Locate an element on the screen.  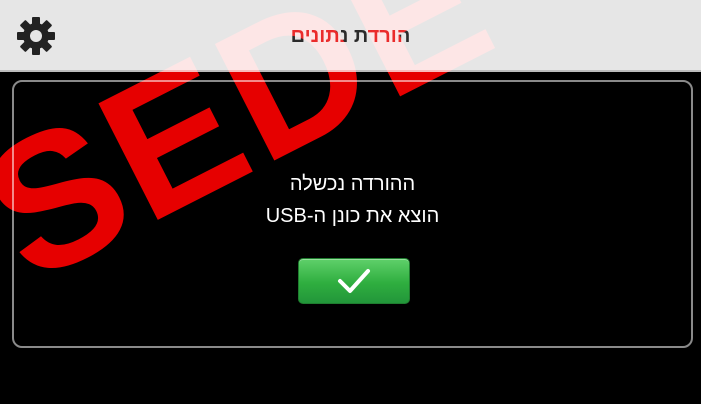
confirm-button is located at coordinates (354, 281).